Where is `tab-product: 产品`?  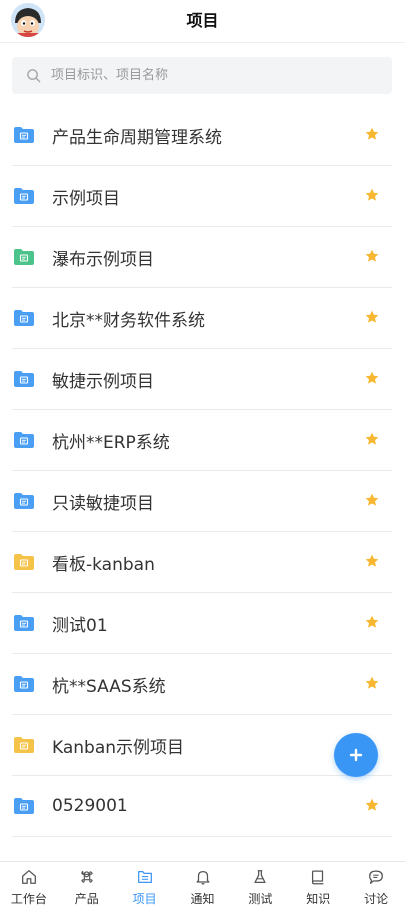 tab-product: 产品 is located at coordinates (87, 887).